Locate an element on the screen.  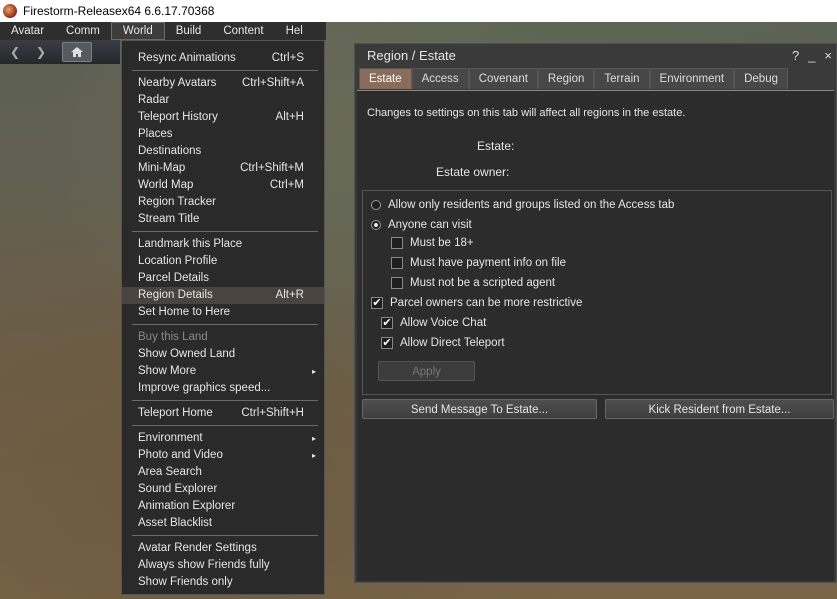
menu-item-show-owned-land: Show Owned Land is located at coordinates (223, 354).